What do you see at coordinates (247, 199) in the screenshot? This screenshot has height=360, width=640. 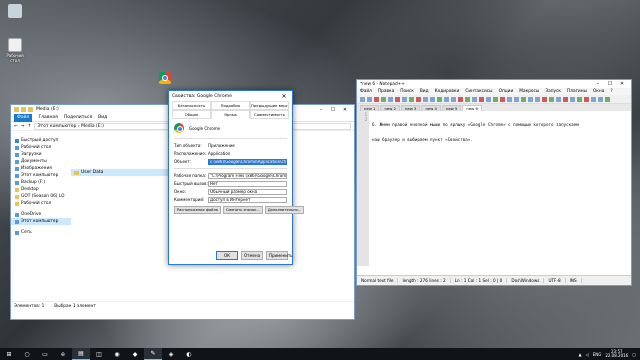 I see `comment-field: Доступ в Интернет` at bounding box center [247, 199].